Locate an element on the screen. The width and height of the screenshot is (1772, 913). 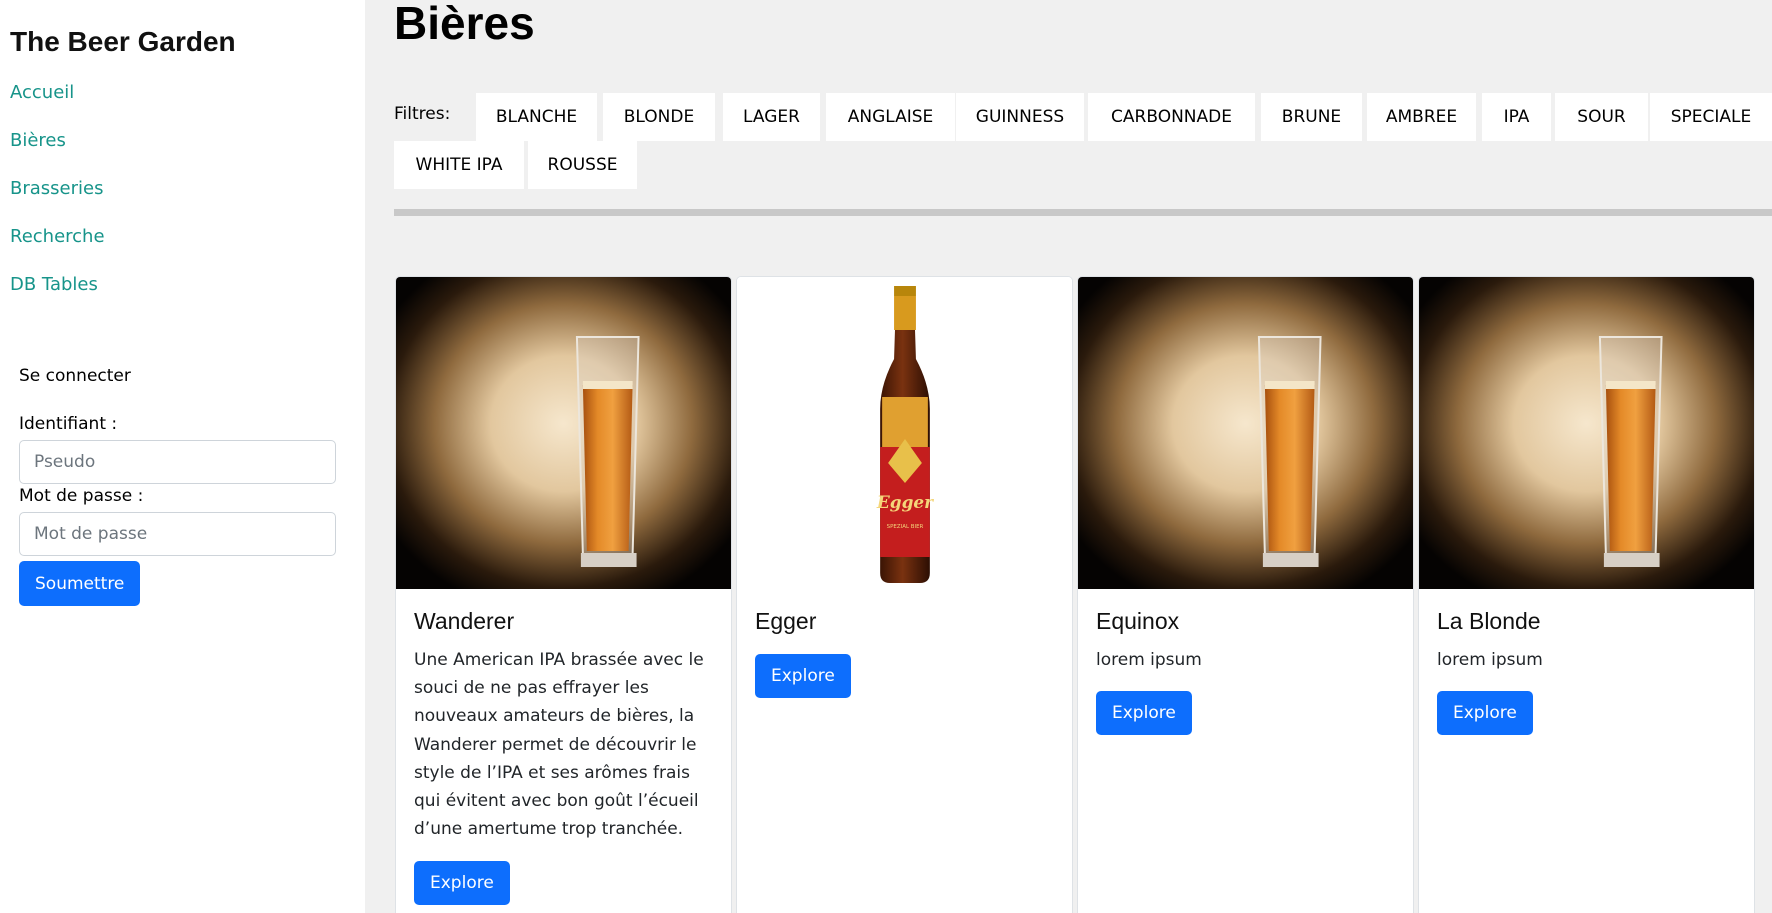
filter-ipa: IPA is located at coordinates (1516, 117).